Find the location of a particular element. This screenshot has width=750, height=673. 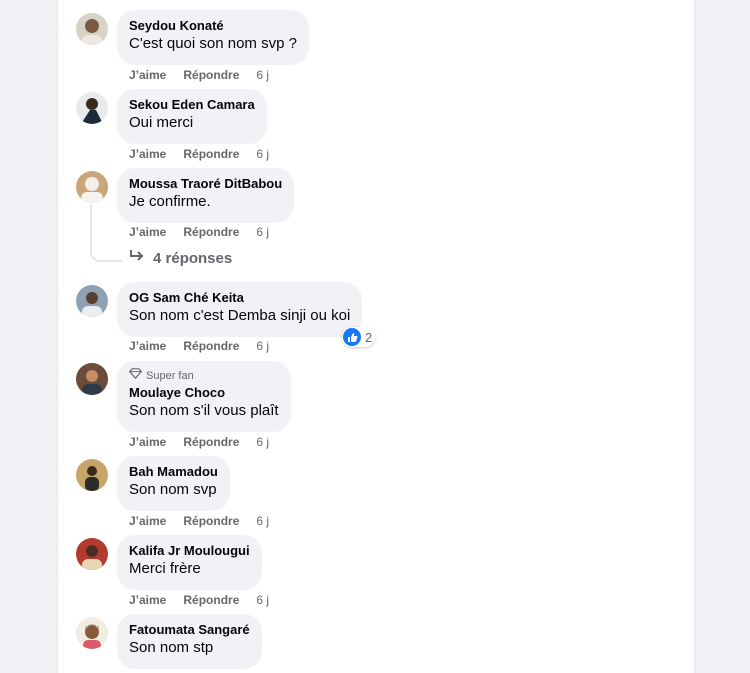

comment-text: Son nom s'il vous plaît is located at coordinates (204, 410).